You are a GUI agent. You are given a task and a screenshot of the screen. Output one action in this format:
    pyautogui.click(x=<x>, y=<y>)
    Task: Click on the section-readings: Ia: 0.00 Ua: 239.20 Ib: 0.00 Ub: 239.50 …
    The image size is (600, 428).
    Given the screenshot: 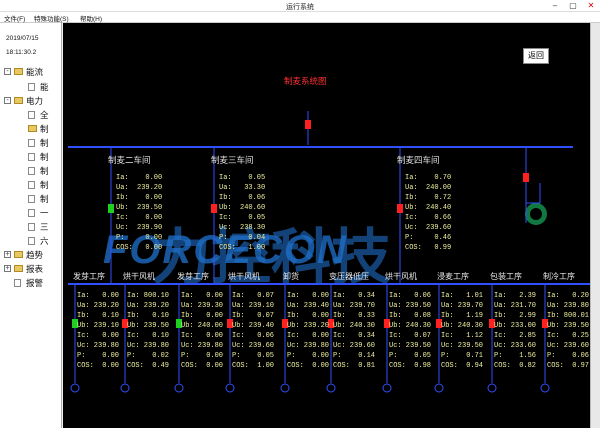 What is the action you would take?
    pyautogui.click(x=139, y=213)
    